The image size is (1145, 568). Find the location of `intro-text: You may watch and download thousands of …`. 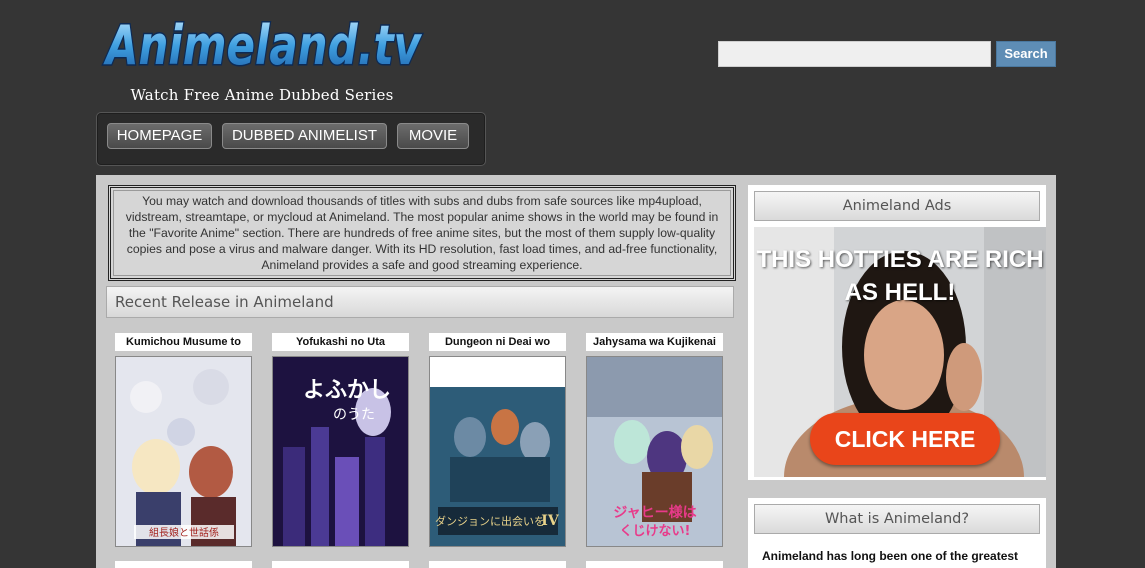

intro-text: You may watch and download thousands of … is located at coordinates (422, 233).